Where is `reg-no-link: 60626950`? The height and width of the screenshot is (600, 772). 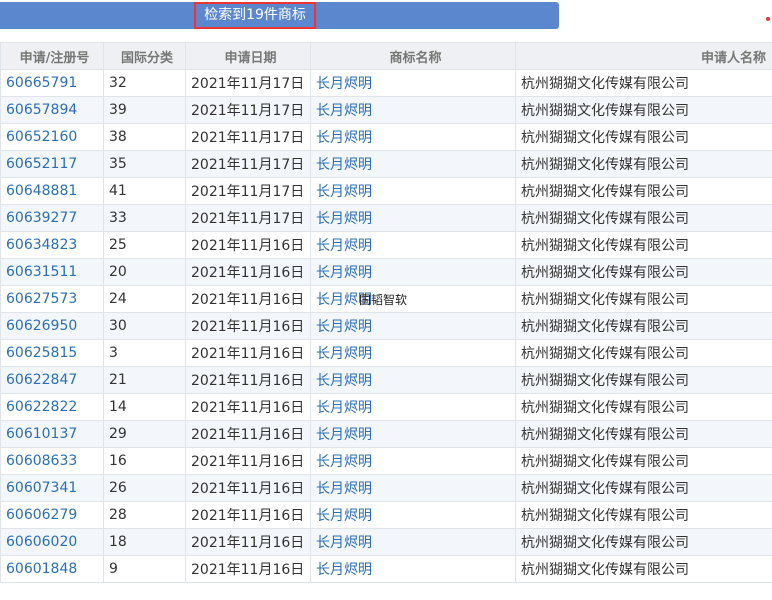 reg-no-link: 60626950 is located at coordinates (41, 326).